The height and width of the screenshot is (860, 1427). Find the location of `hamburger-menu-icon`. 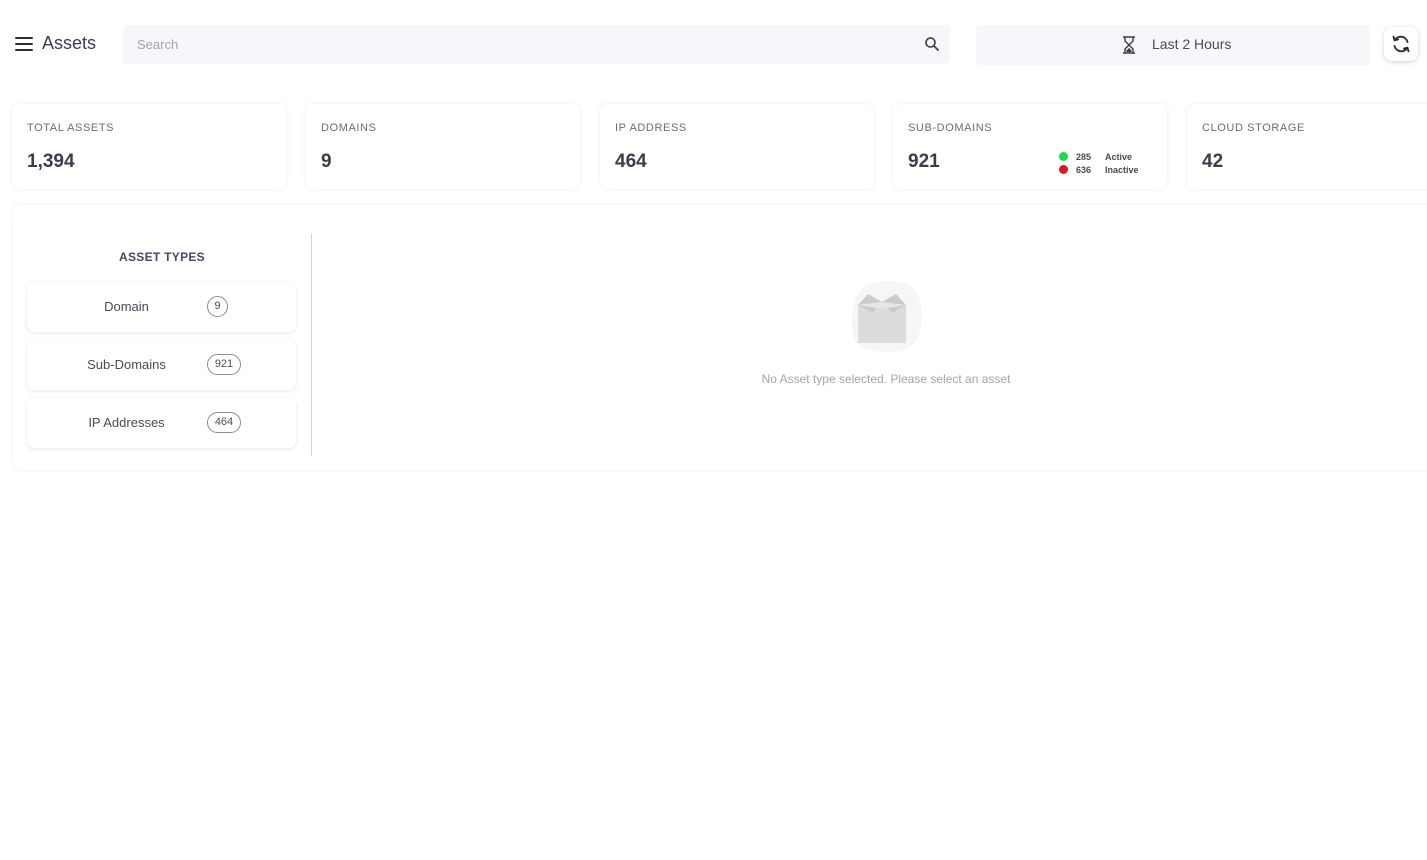

hamburger-menu-icon is located at coordinates (24, 44).